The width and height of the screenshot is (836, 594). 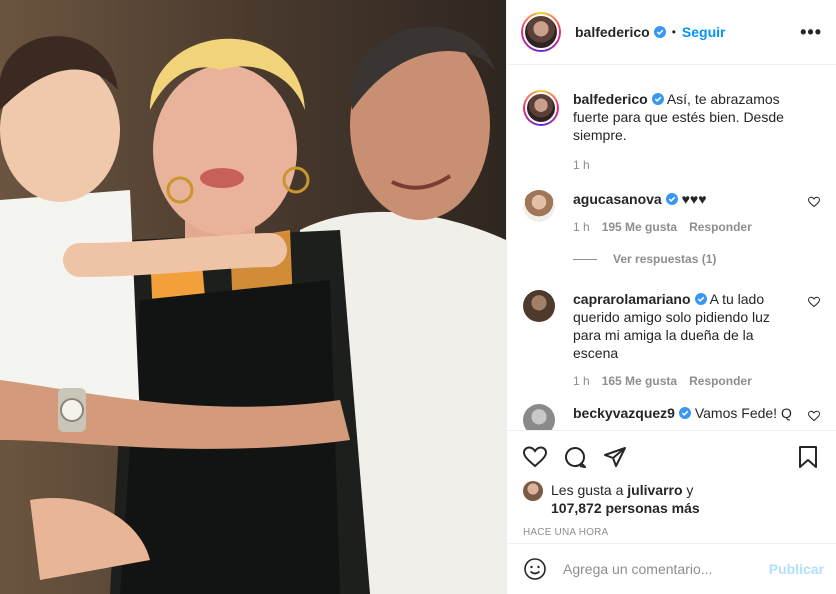 What do you see at coordinates (671, 532) in the screenshot?
I see `post-timestamp: HACE UNA HORA` at bounding box center [671, 532].